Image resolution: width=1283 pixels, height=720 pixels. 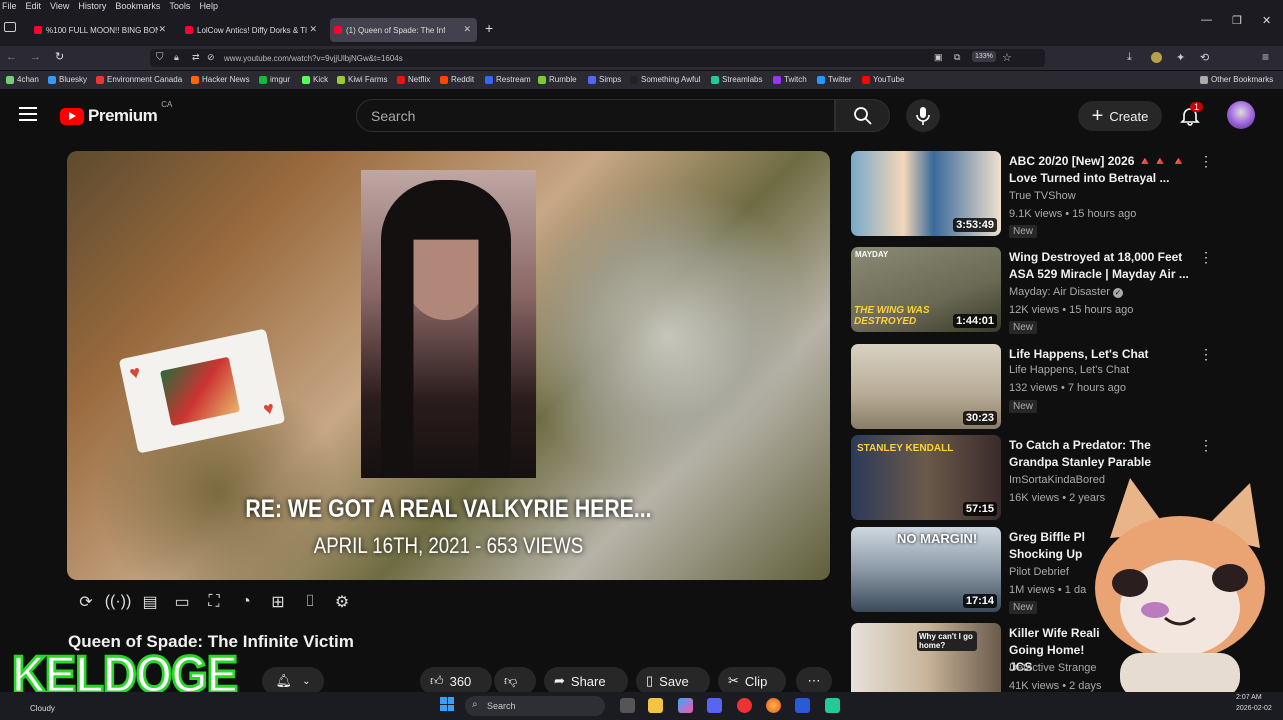 I want to click on bookmark-netflix: Netflix, so click(x=413, y=79).